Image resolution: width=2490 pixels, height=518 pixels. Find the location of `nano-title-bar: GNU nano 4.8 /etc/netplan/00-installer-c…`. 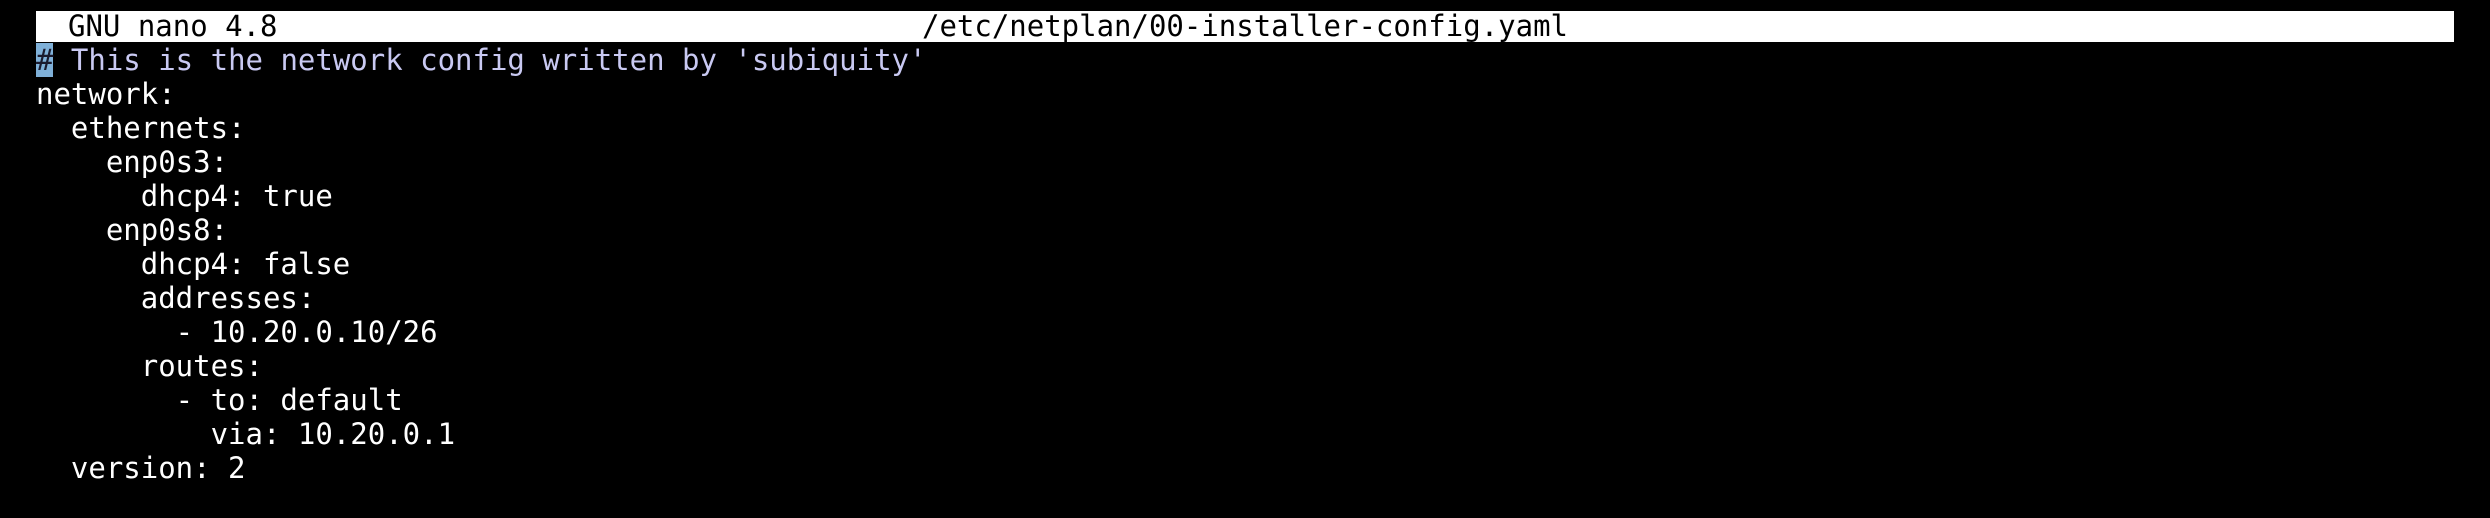

nano-title-bar: GNU nano 4.8 /etc/netplan/00-installer-c… is located at coordinates (1245, 26).